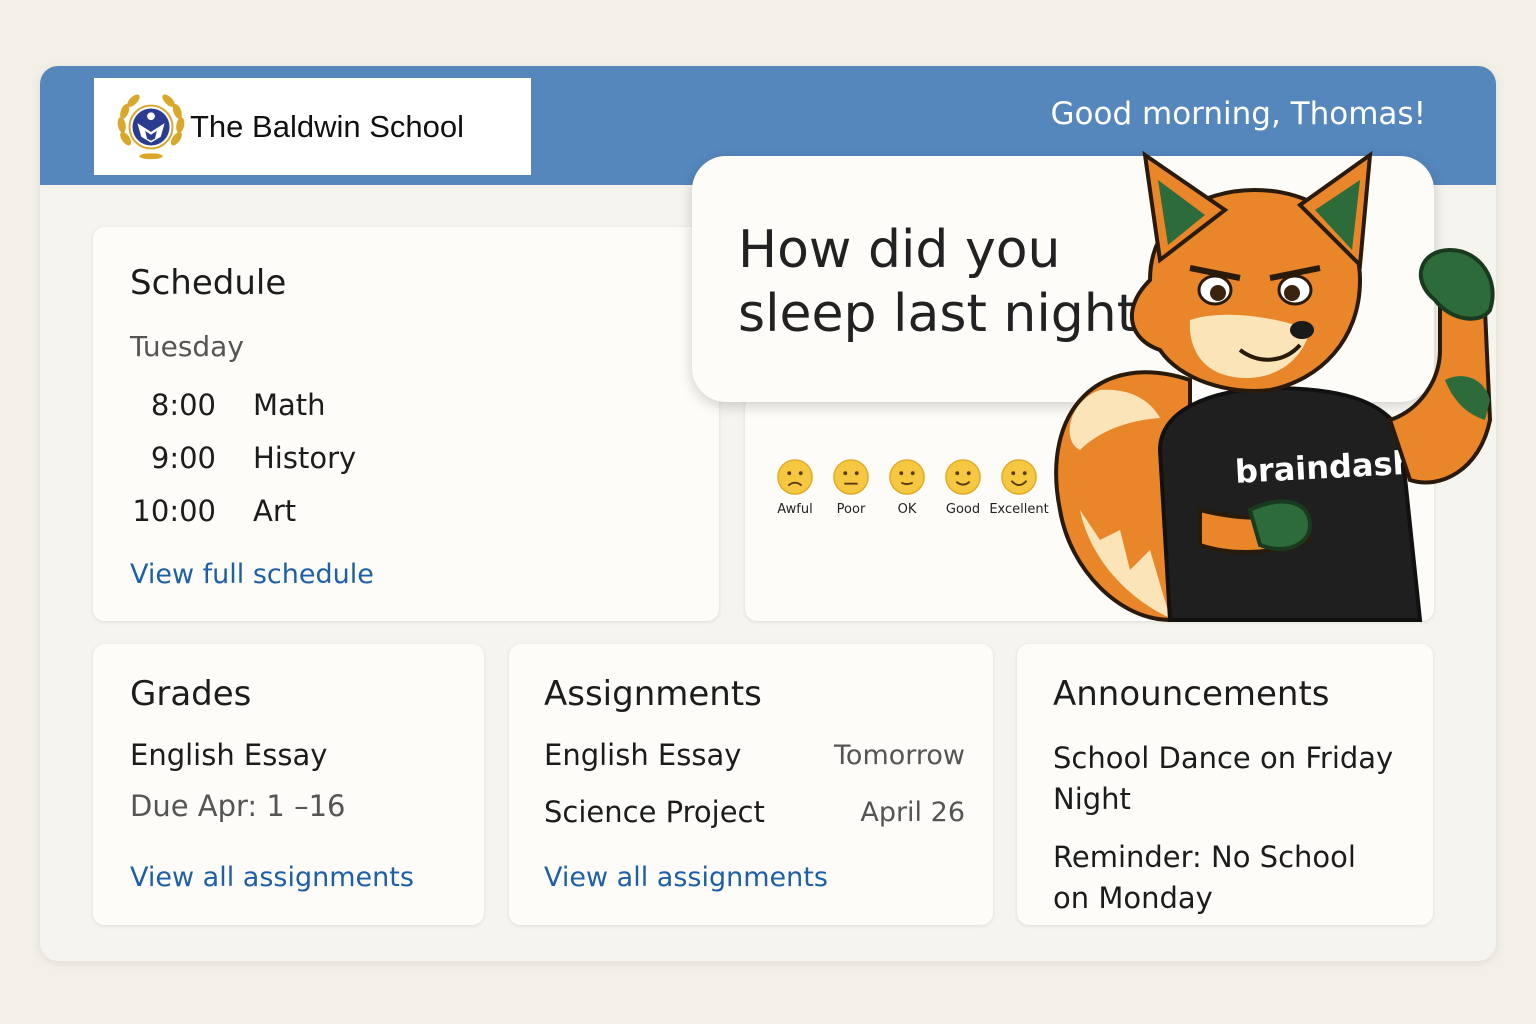  I want to click on mood-options: Awful Poor OK Good Excellent, so click(908, 487).